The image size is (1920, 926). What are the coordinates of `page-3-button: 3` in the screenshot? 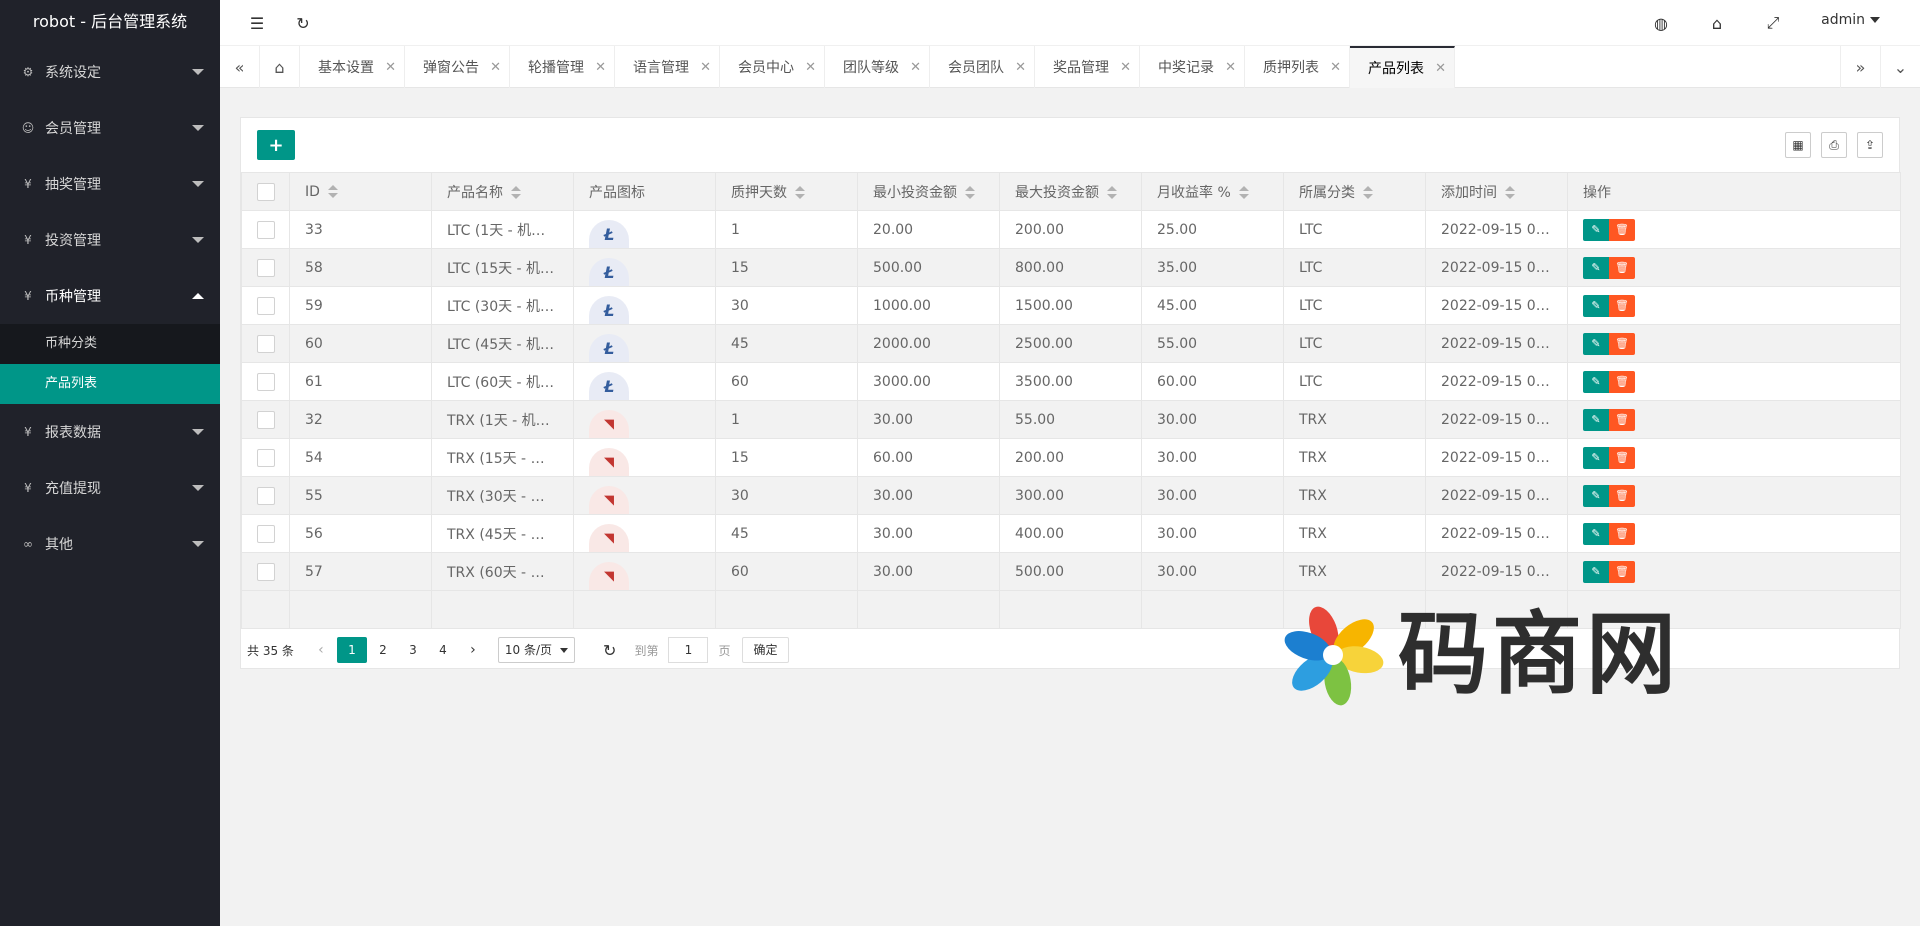 It's located at (413, 650).